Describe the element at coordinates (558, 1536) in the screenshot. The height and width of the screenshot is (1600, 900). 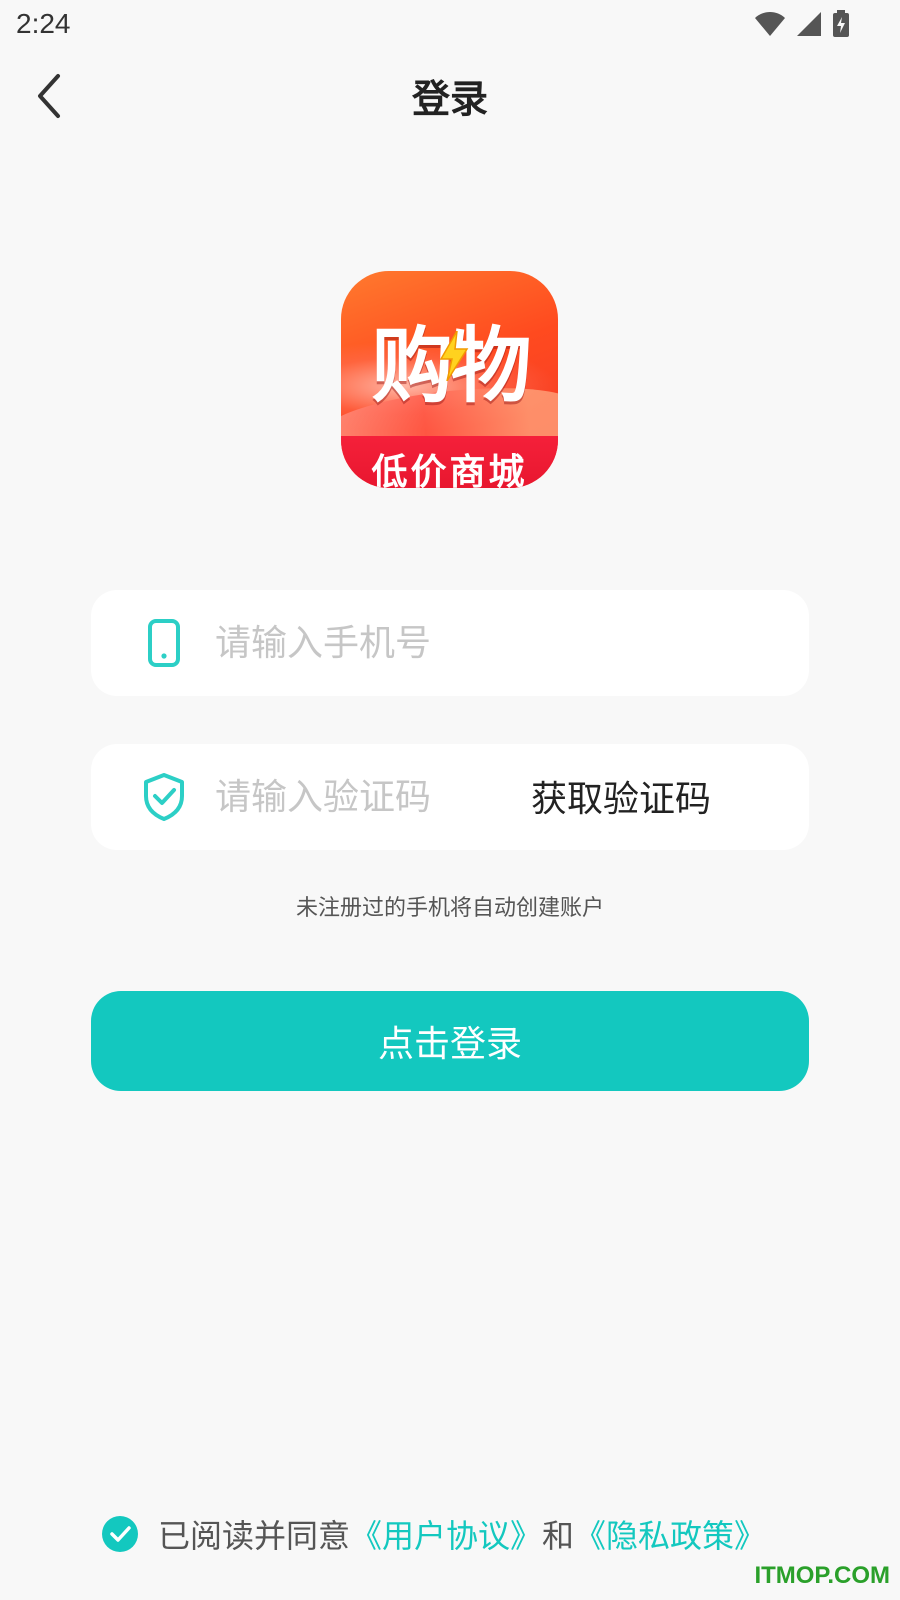
I see `agreement-and: 和` at that location.